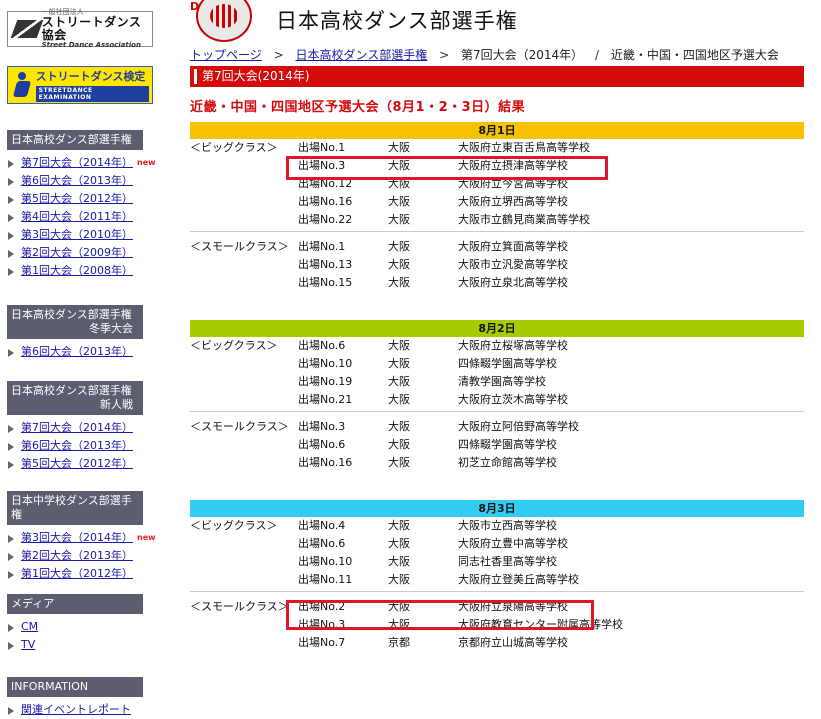 This screenshot has width=821, height=719. I want to click on sidebar-section: 日本高校ダンス部選手権 冬季大会第6回大会（2013年）, so click(87, 333).